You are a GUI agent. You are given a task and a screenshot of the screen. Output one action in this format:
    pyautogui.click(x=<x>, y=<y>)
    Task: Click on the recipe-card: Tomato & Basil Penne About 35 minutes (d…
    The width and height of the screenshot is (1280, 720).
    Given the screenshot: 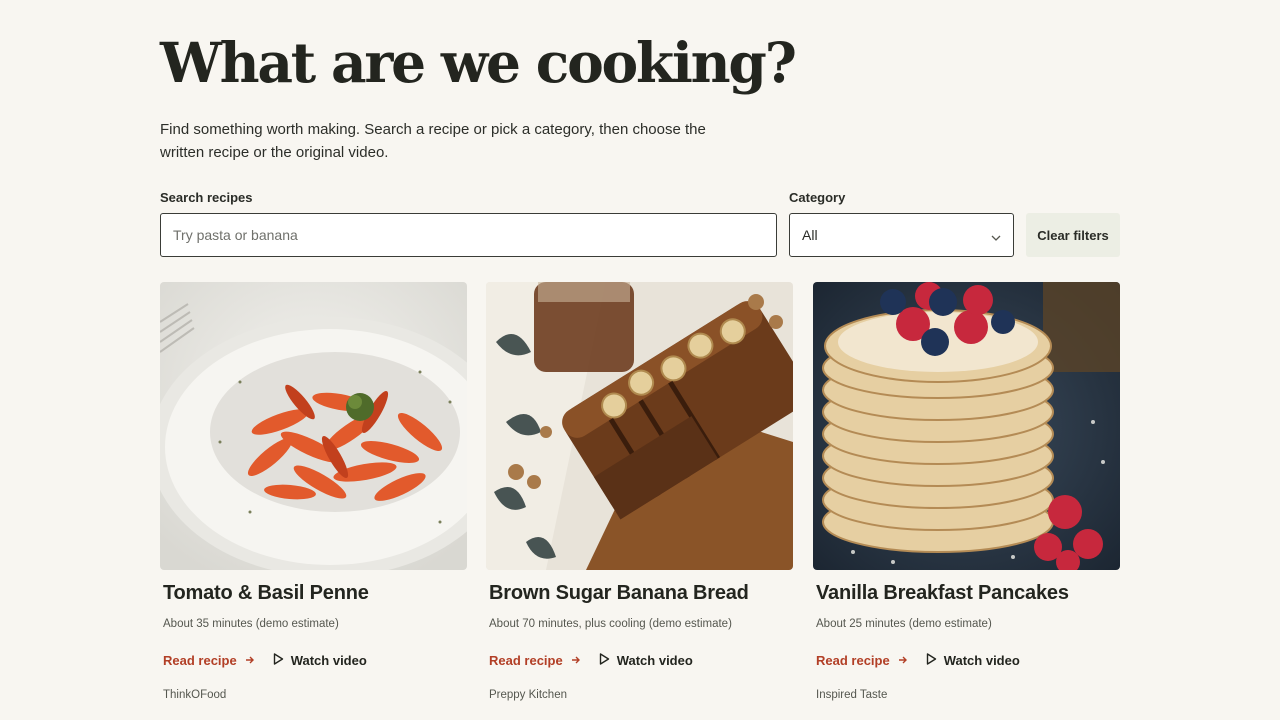 What is the action you would take?
    pyautogui.click(x=313, y=491)
    